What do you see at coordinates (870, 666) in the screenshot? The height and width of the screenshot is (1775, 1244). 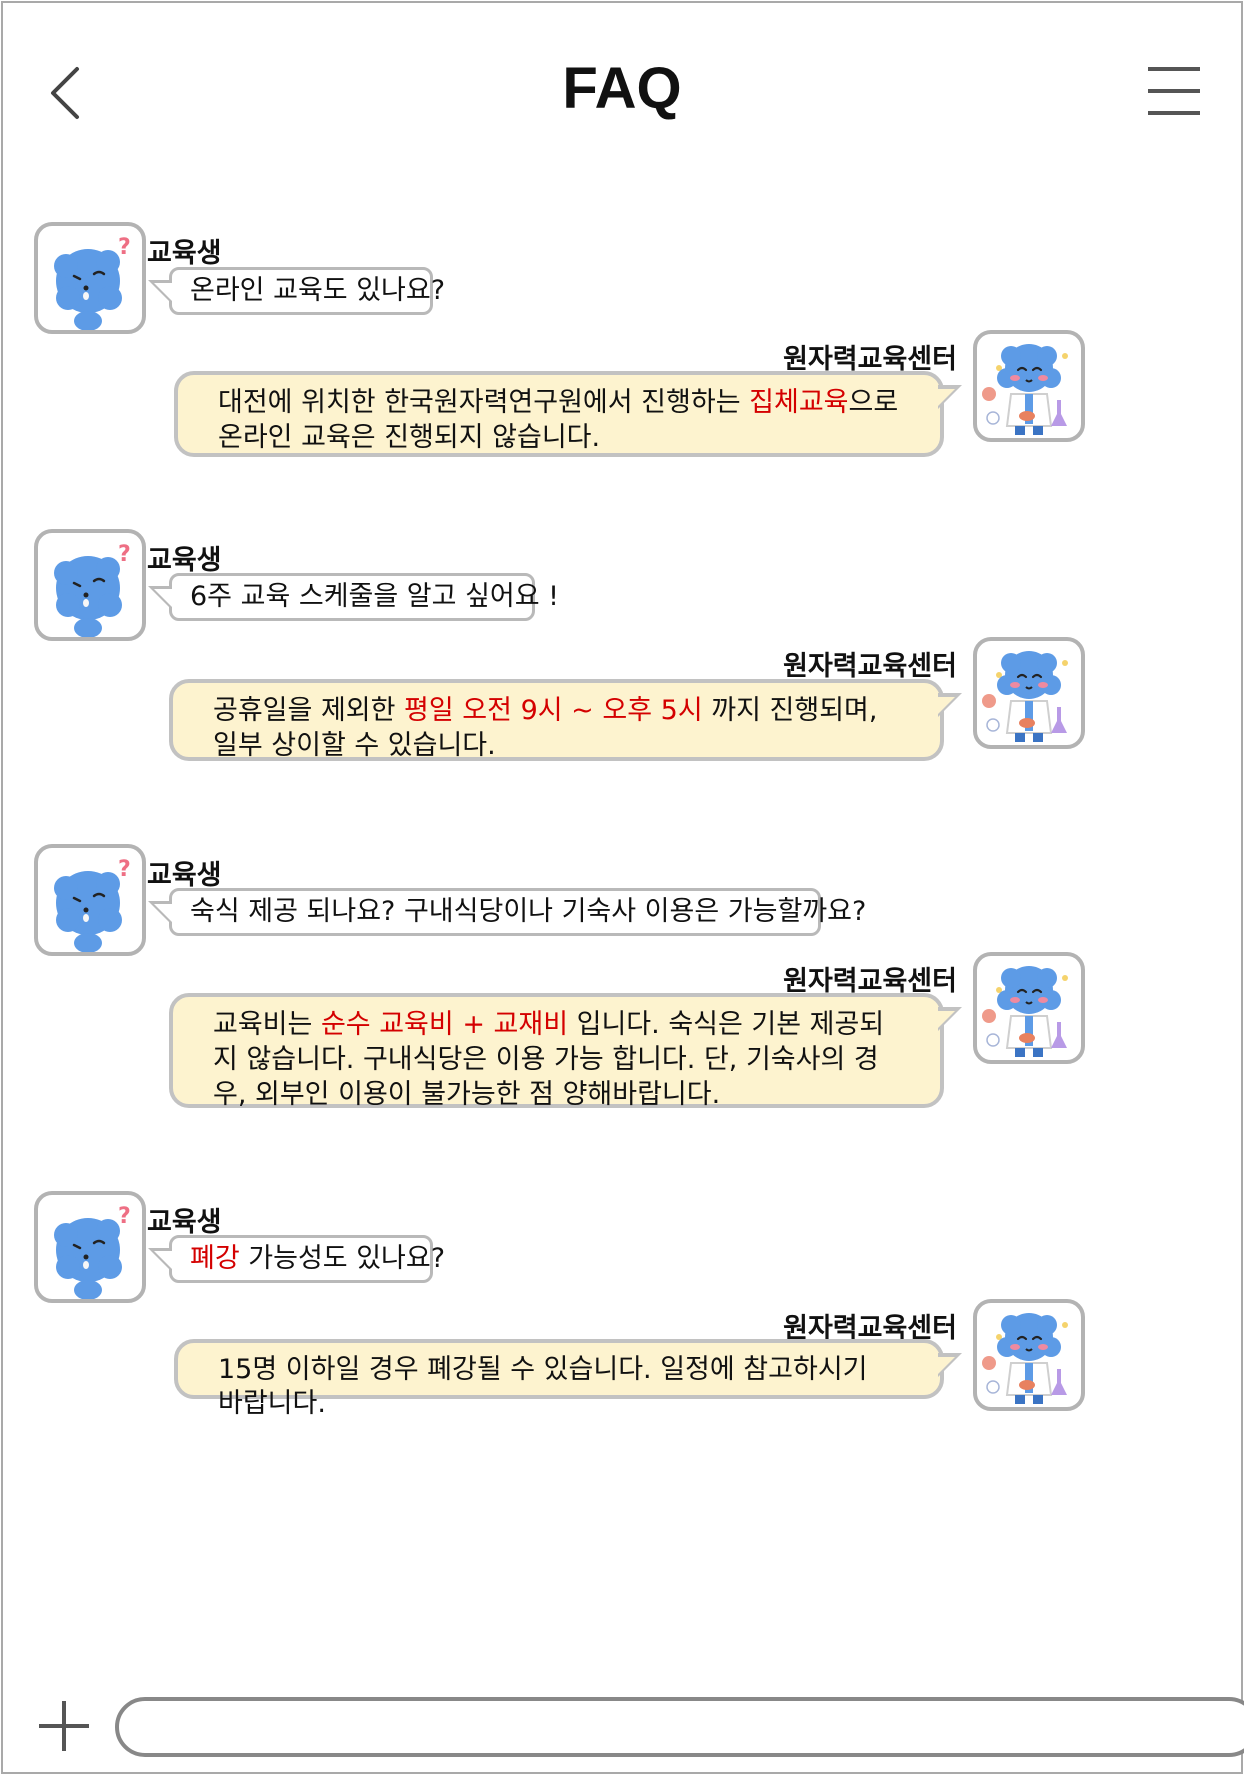 I see `center-name: 원자력교육센터` at bounding box center [870, 666].